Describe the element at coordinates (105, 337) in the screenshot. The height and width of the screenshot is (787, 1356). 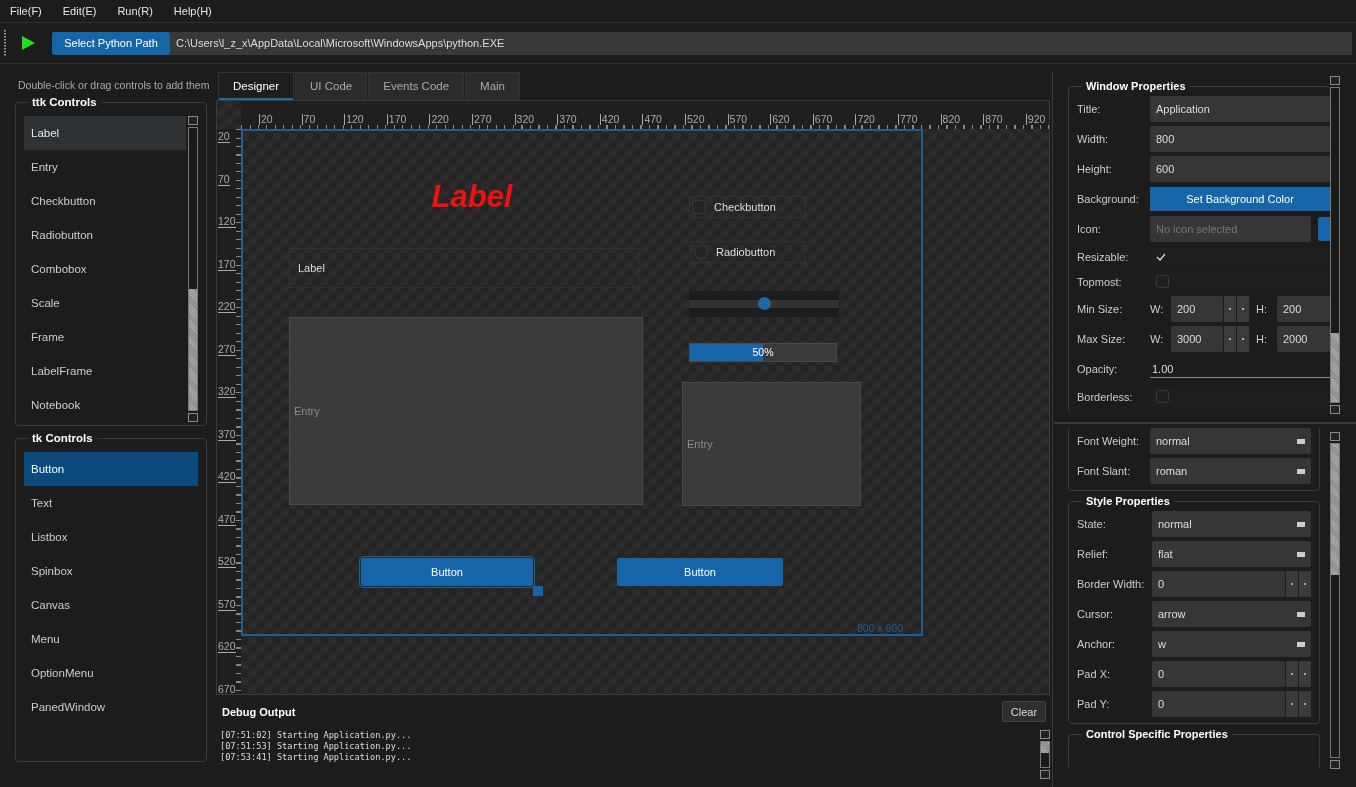
I see `control-list-item: Frame` at that location.